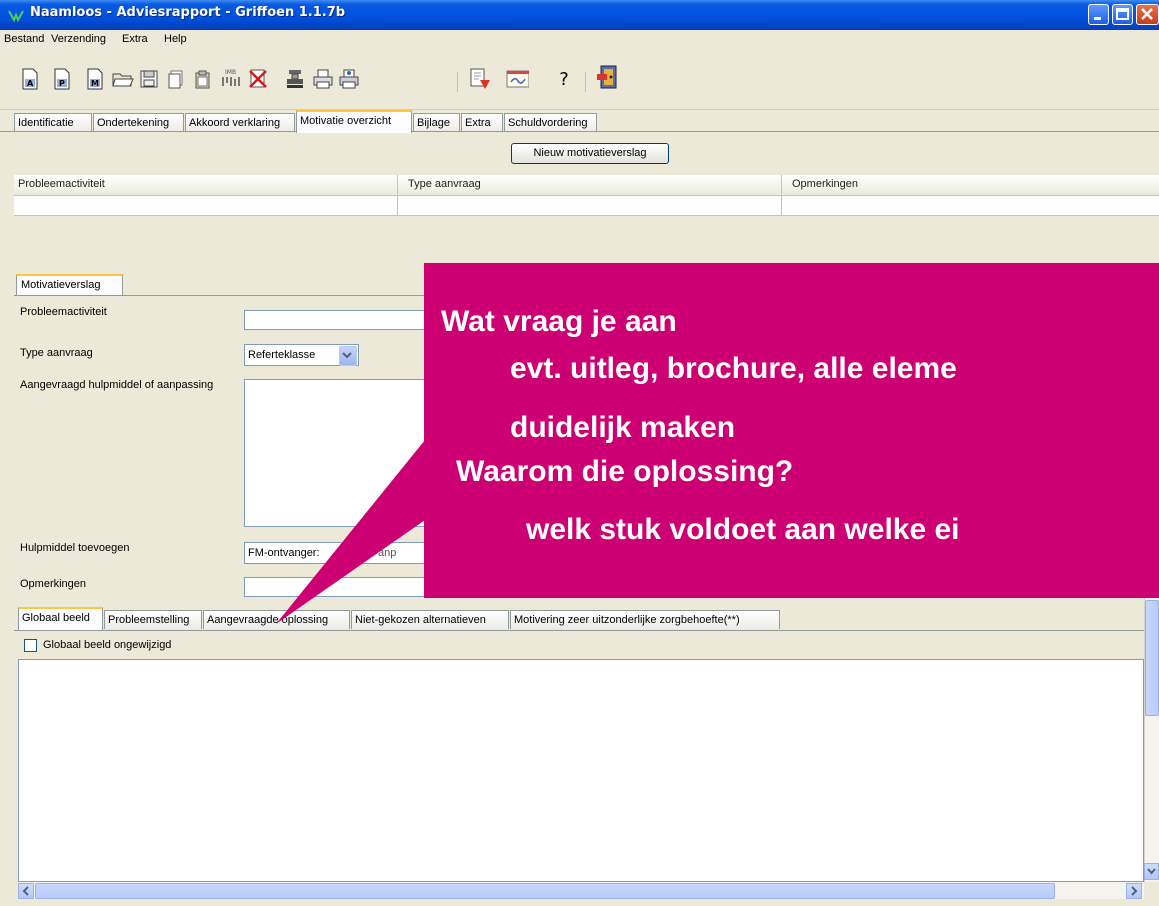  I want to click on globaal-beeld-ongewijzigd-checkbox, so click(30, 645).